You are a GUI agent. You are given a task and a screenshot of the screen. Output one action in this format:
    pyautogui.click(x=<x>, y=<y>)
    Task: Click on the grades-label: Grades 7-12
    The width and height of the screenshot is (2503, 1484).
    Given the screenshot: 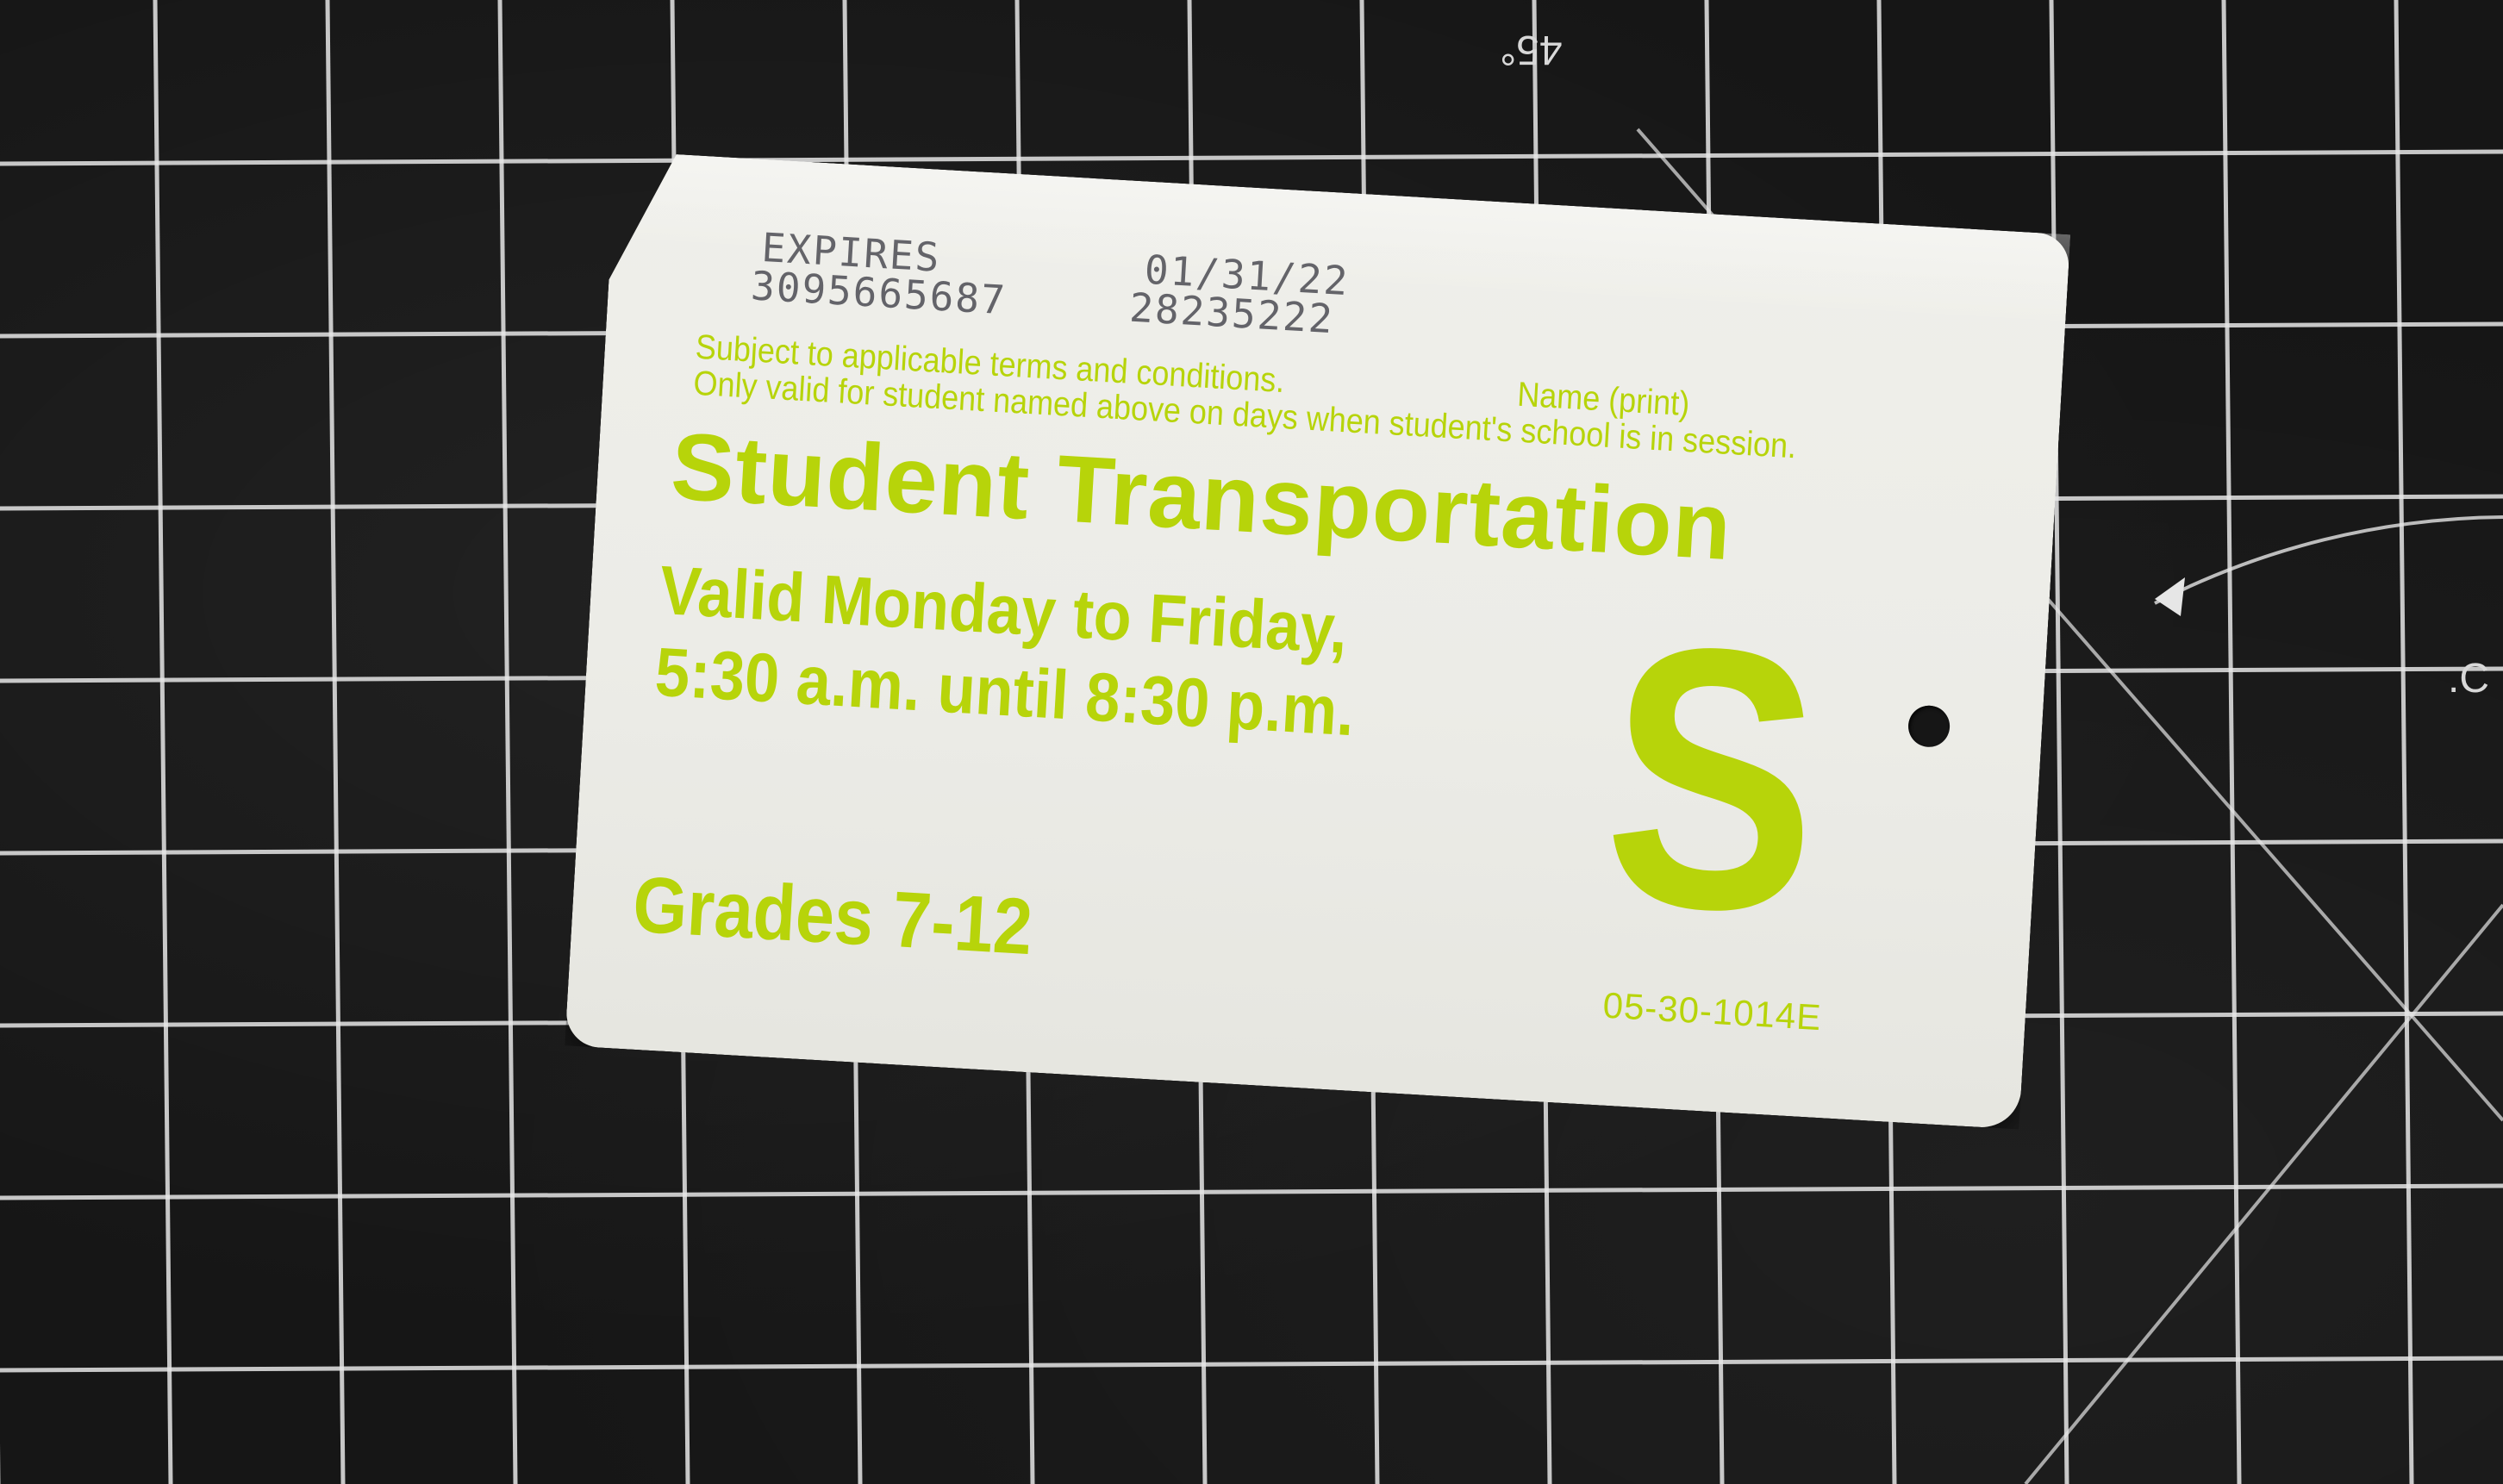 What is the action you would take?
    pyautogui.click(x=832, y=916)
    